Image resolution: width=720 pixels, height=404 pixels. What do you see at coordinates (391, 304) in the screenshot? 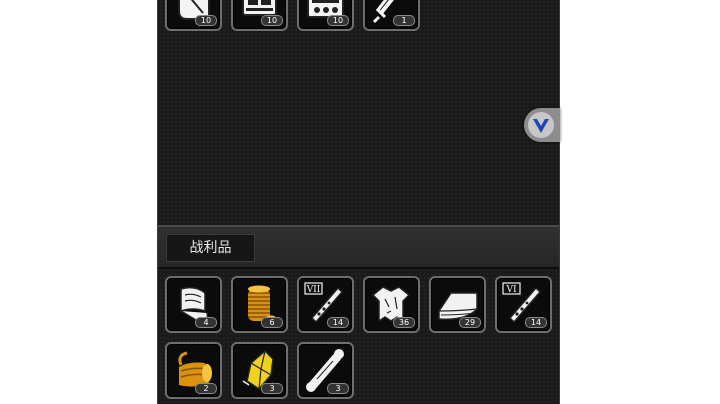
I see `loot-slot: 36` at bounding box center [391, 304].